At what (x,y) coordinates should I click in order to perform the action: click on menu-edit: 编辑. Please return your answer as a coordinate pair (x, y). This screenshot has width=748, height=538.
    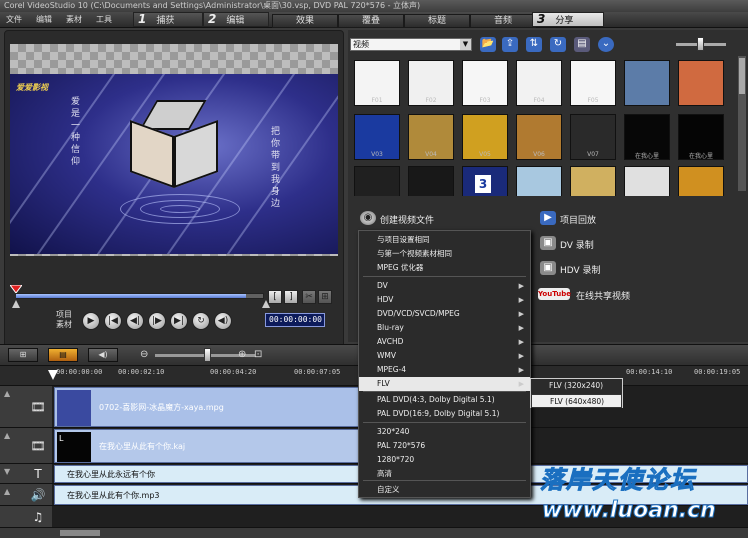
    Looking at the image, I should click on (44, 19).